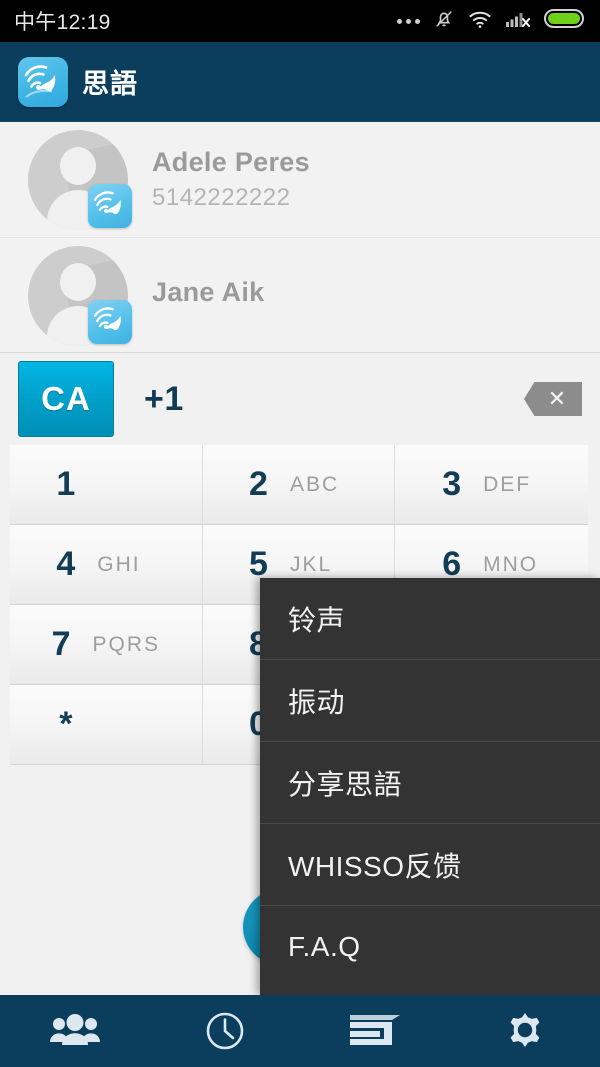 The image size is (600, 1067). What do you see at coordinates (66, 564) in the screenshot?
I see `key-digit: 4` at bounding box center [66, 564].